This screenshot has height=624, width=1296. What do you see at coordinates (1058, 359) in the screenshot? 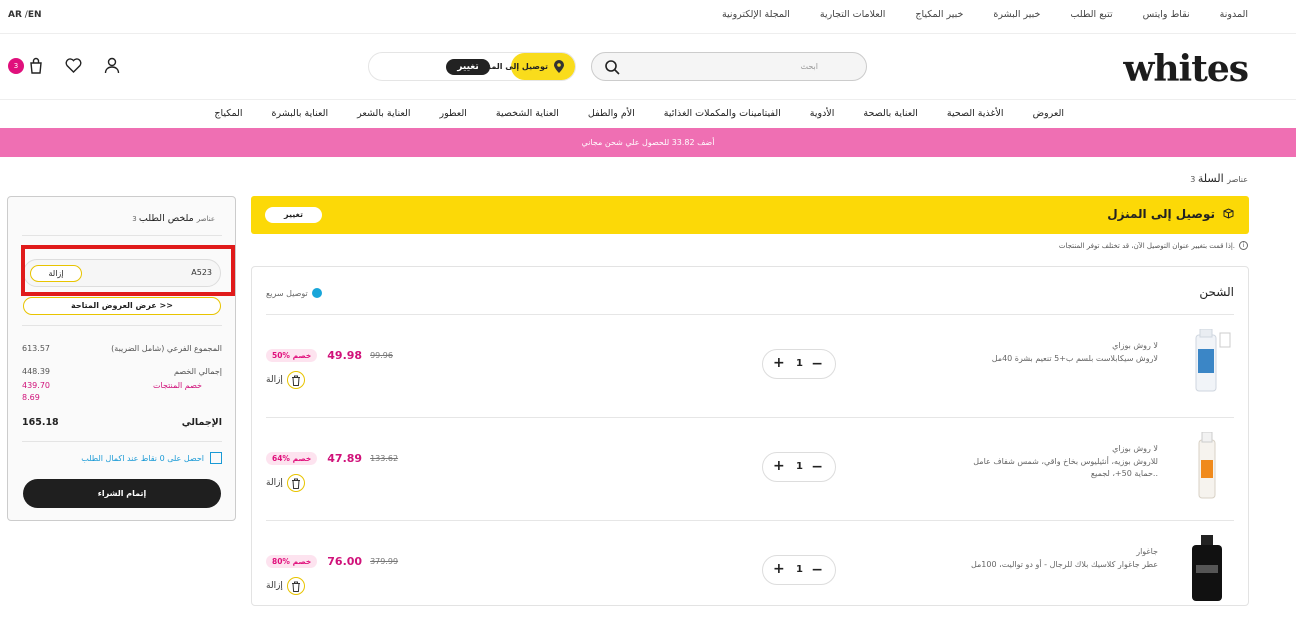
I see `product-name: لاروش سيكابلاست بلسم ب+5 تنعيم بشرة 40مل` at bounding box center [1058, 359].